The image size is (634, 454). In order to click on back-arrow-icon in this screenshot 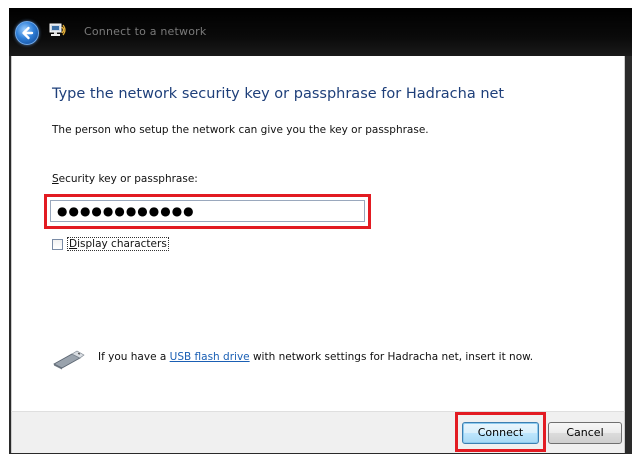, I will do `click(28, 33)`.